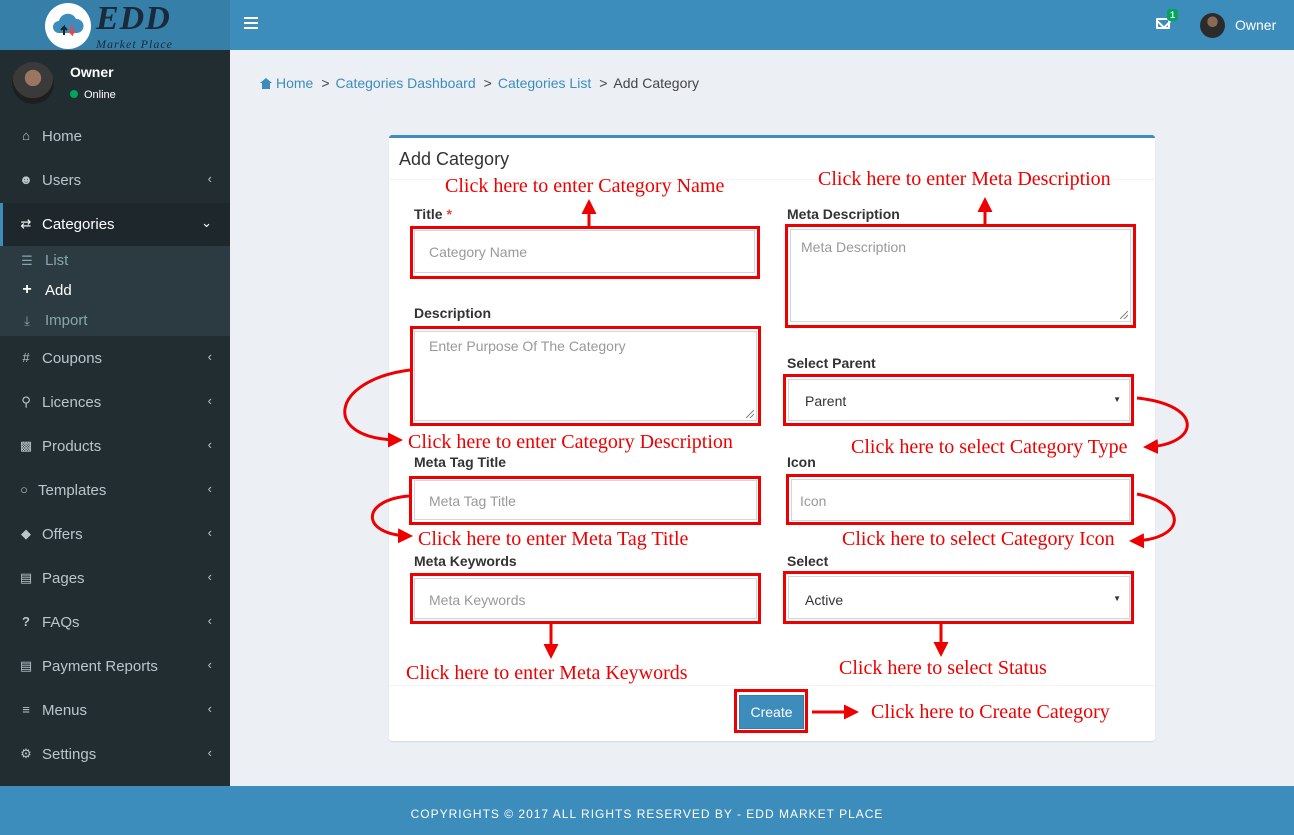  Describe the element at coordinates (115, 82) in the screenshot. I see `user-panel: Owner Online` at that location.